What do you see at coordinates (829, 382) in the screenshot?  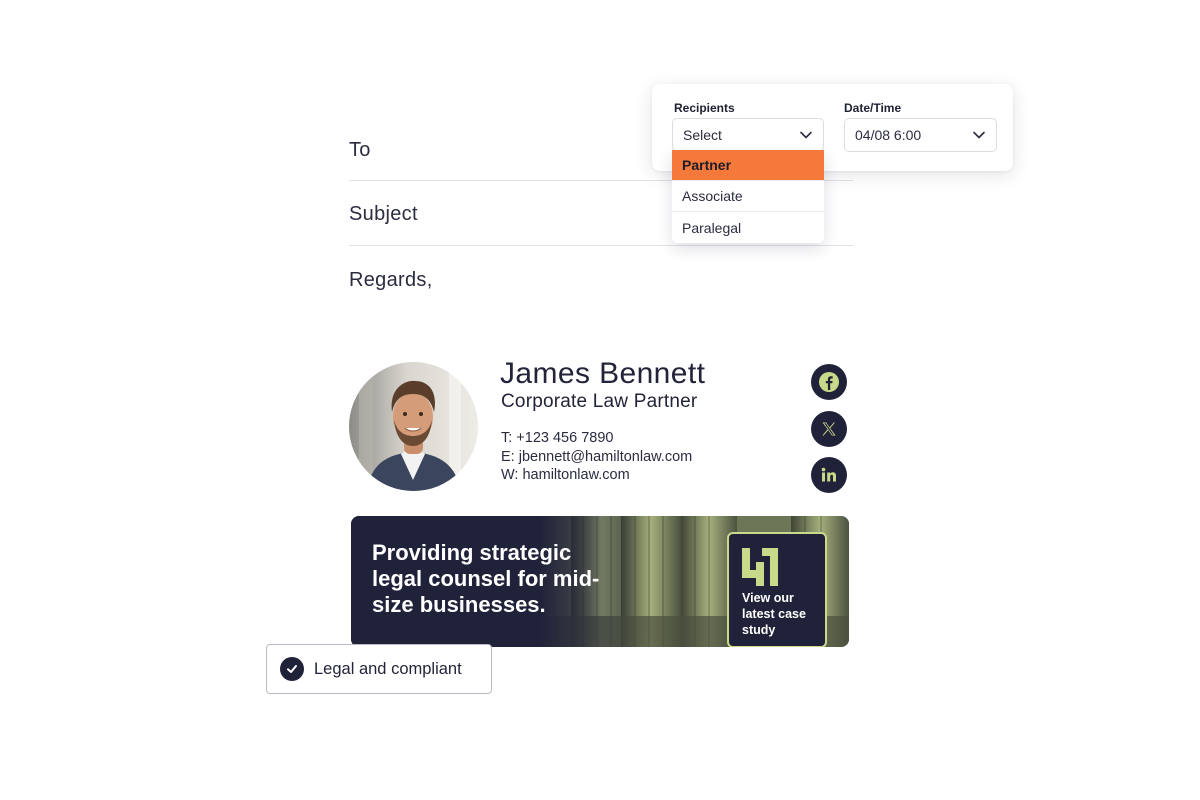 I see `facebook-icon` at bounding box center [829, 382].